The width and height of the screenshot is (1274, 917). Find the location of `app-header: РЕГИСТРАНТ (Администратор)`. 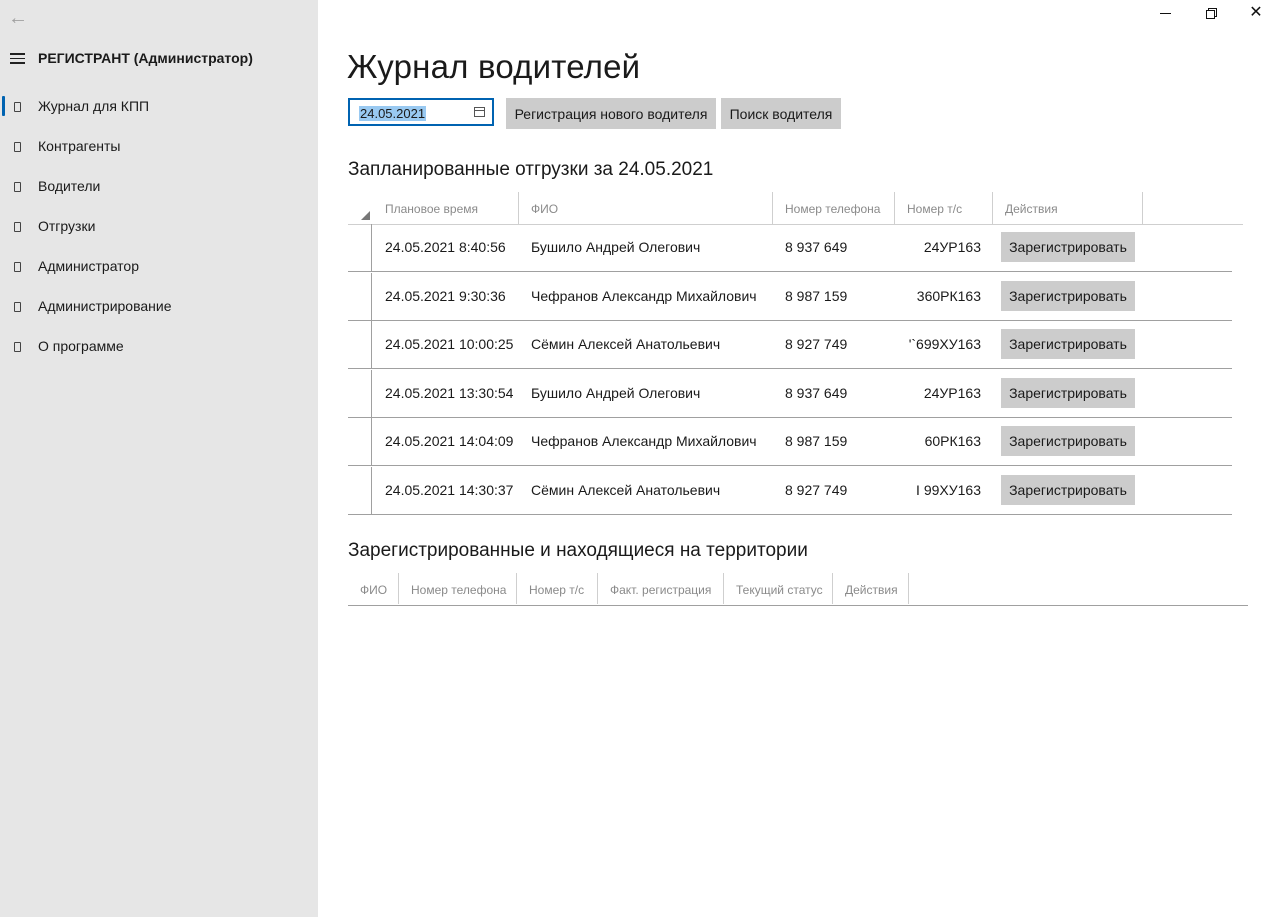

app-header: РЕГИСТРАНТ (Администратор) is located at coordinates (159, 59).